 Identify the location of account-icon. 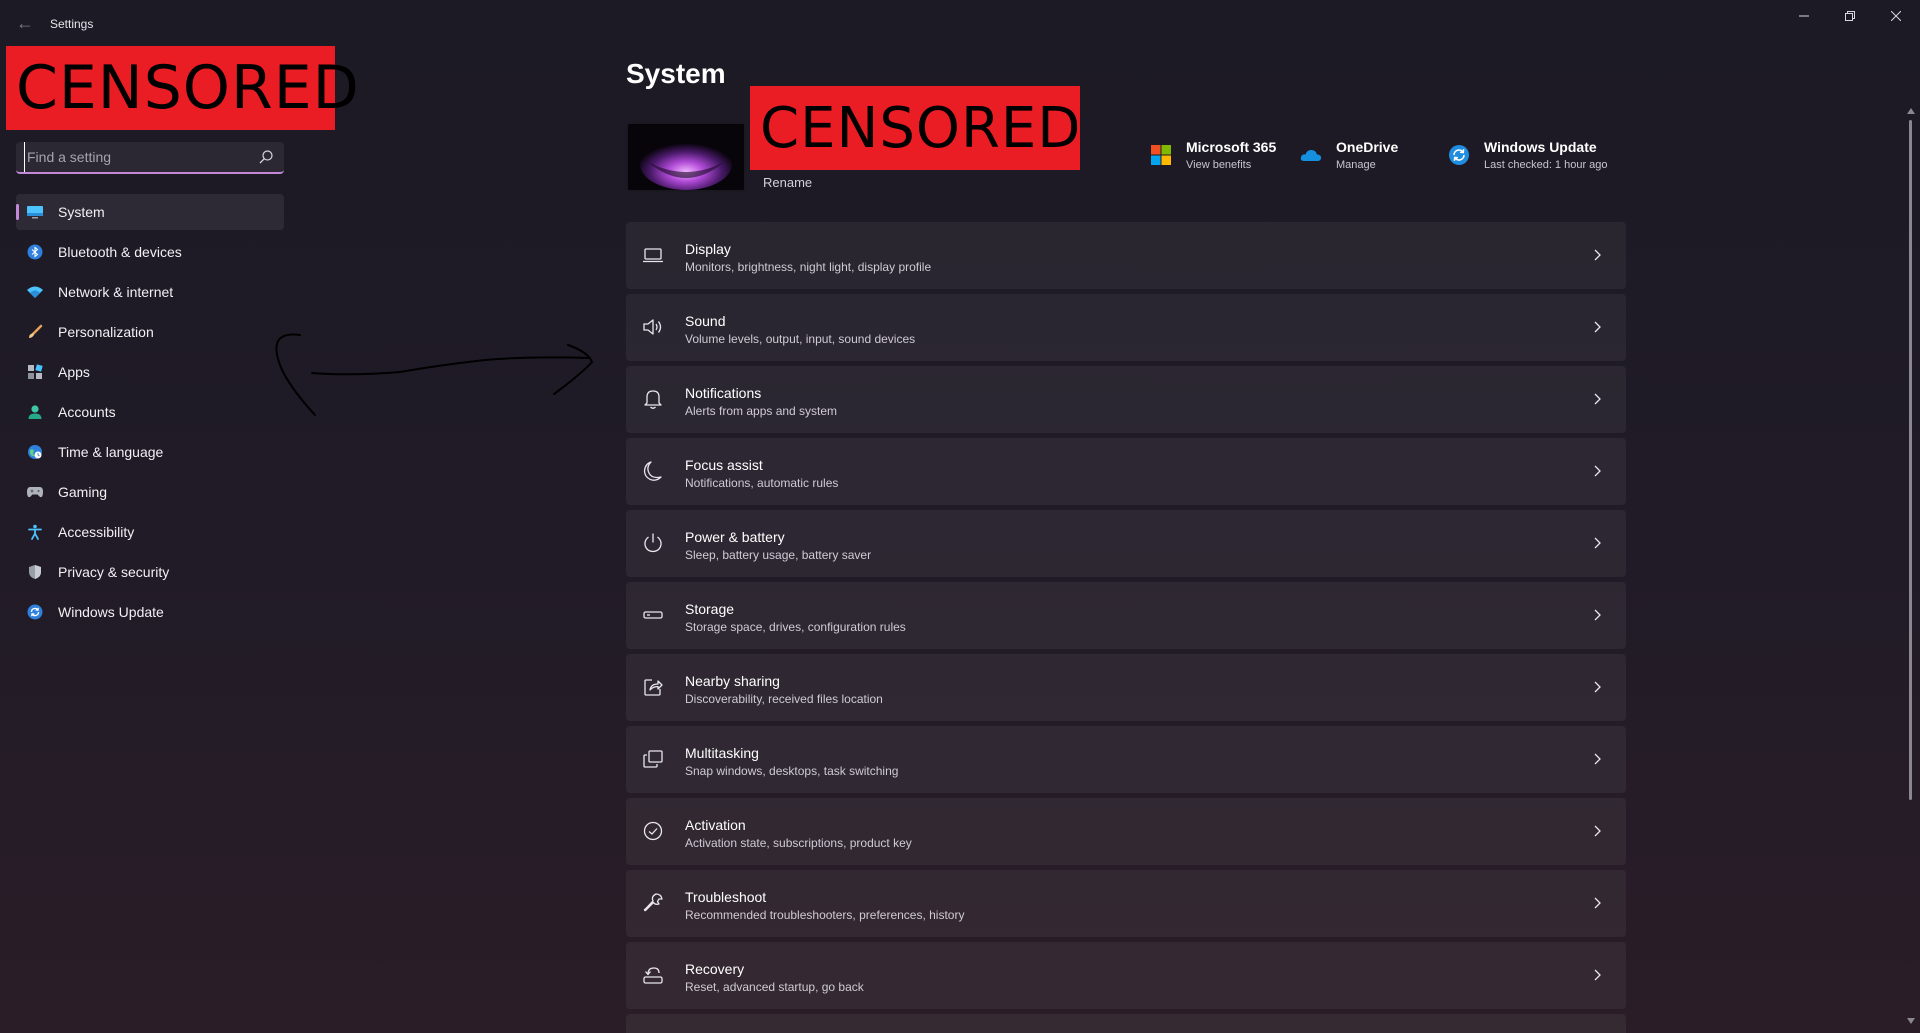
(35, 412).